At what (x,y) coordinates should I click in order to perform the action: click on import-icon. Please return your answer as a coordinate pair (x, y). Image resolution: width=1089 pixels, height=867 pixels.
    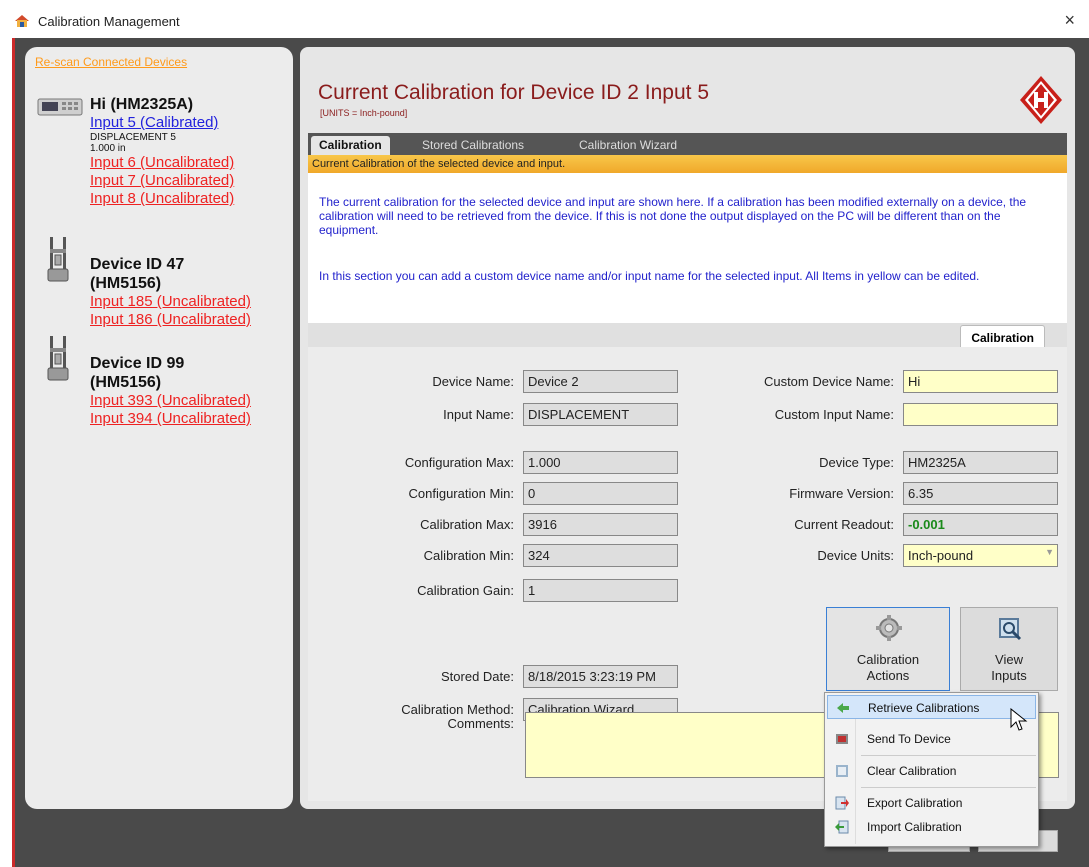
    Looking at the image, I should click on (842, 827).